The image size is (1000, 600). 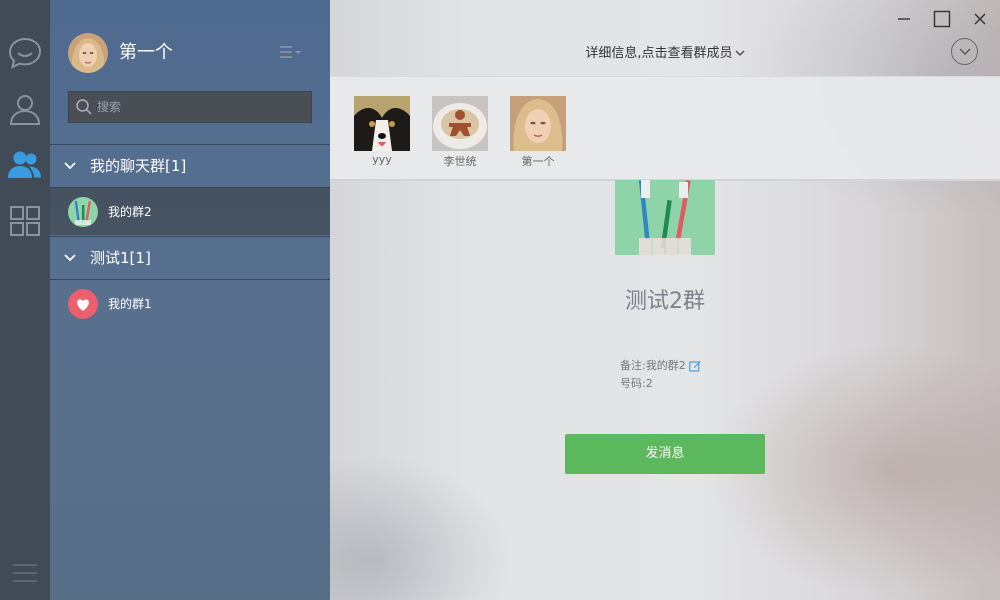 What do you see at coordinates (665, 128) in the screenshot?
I see `member-list: yyy 李世统 第一个` at bounding box center [665, 128].